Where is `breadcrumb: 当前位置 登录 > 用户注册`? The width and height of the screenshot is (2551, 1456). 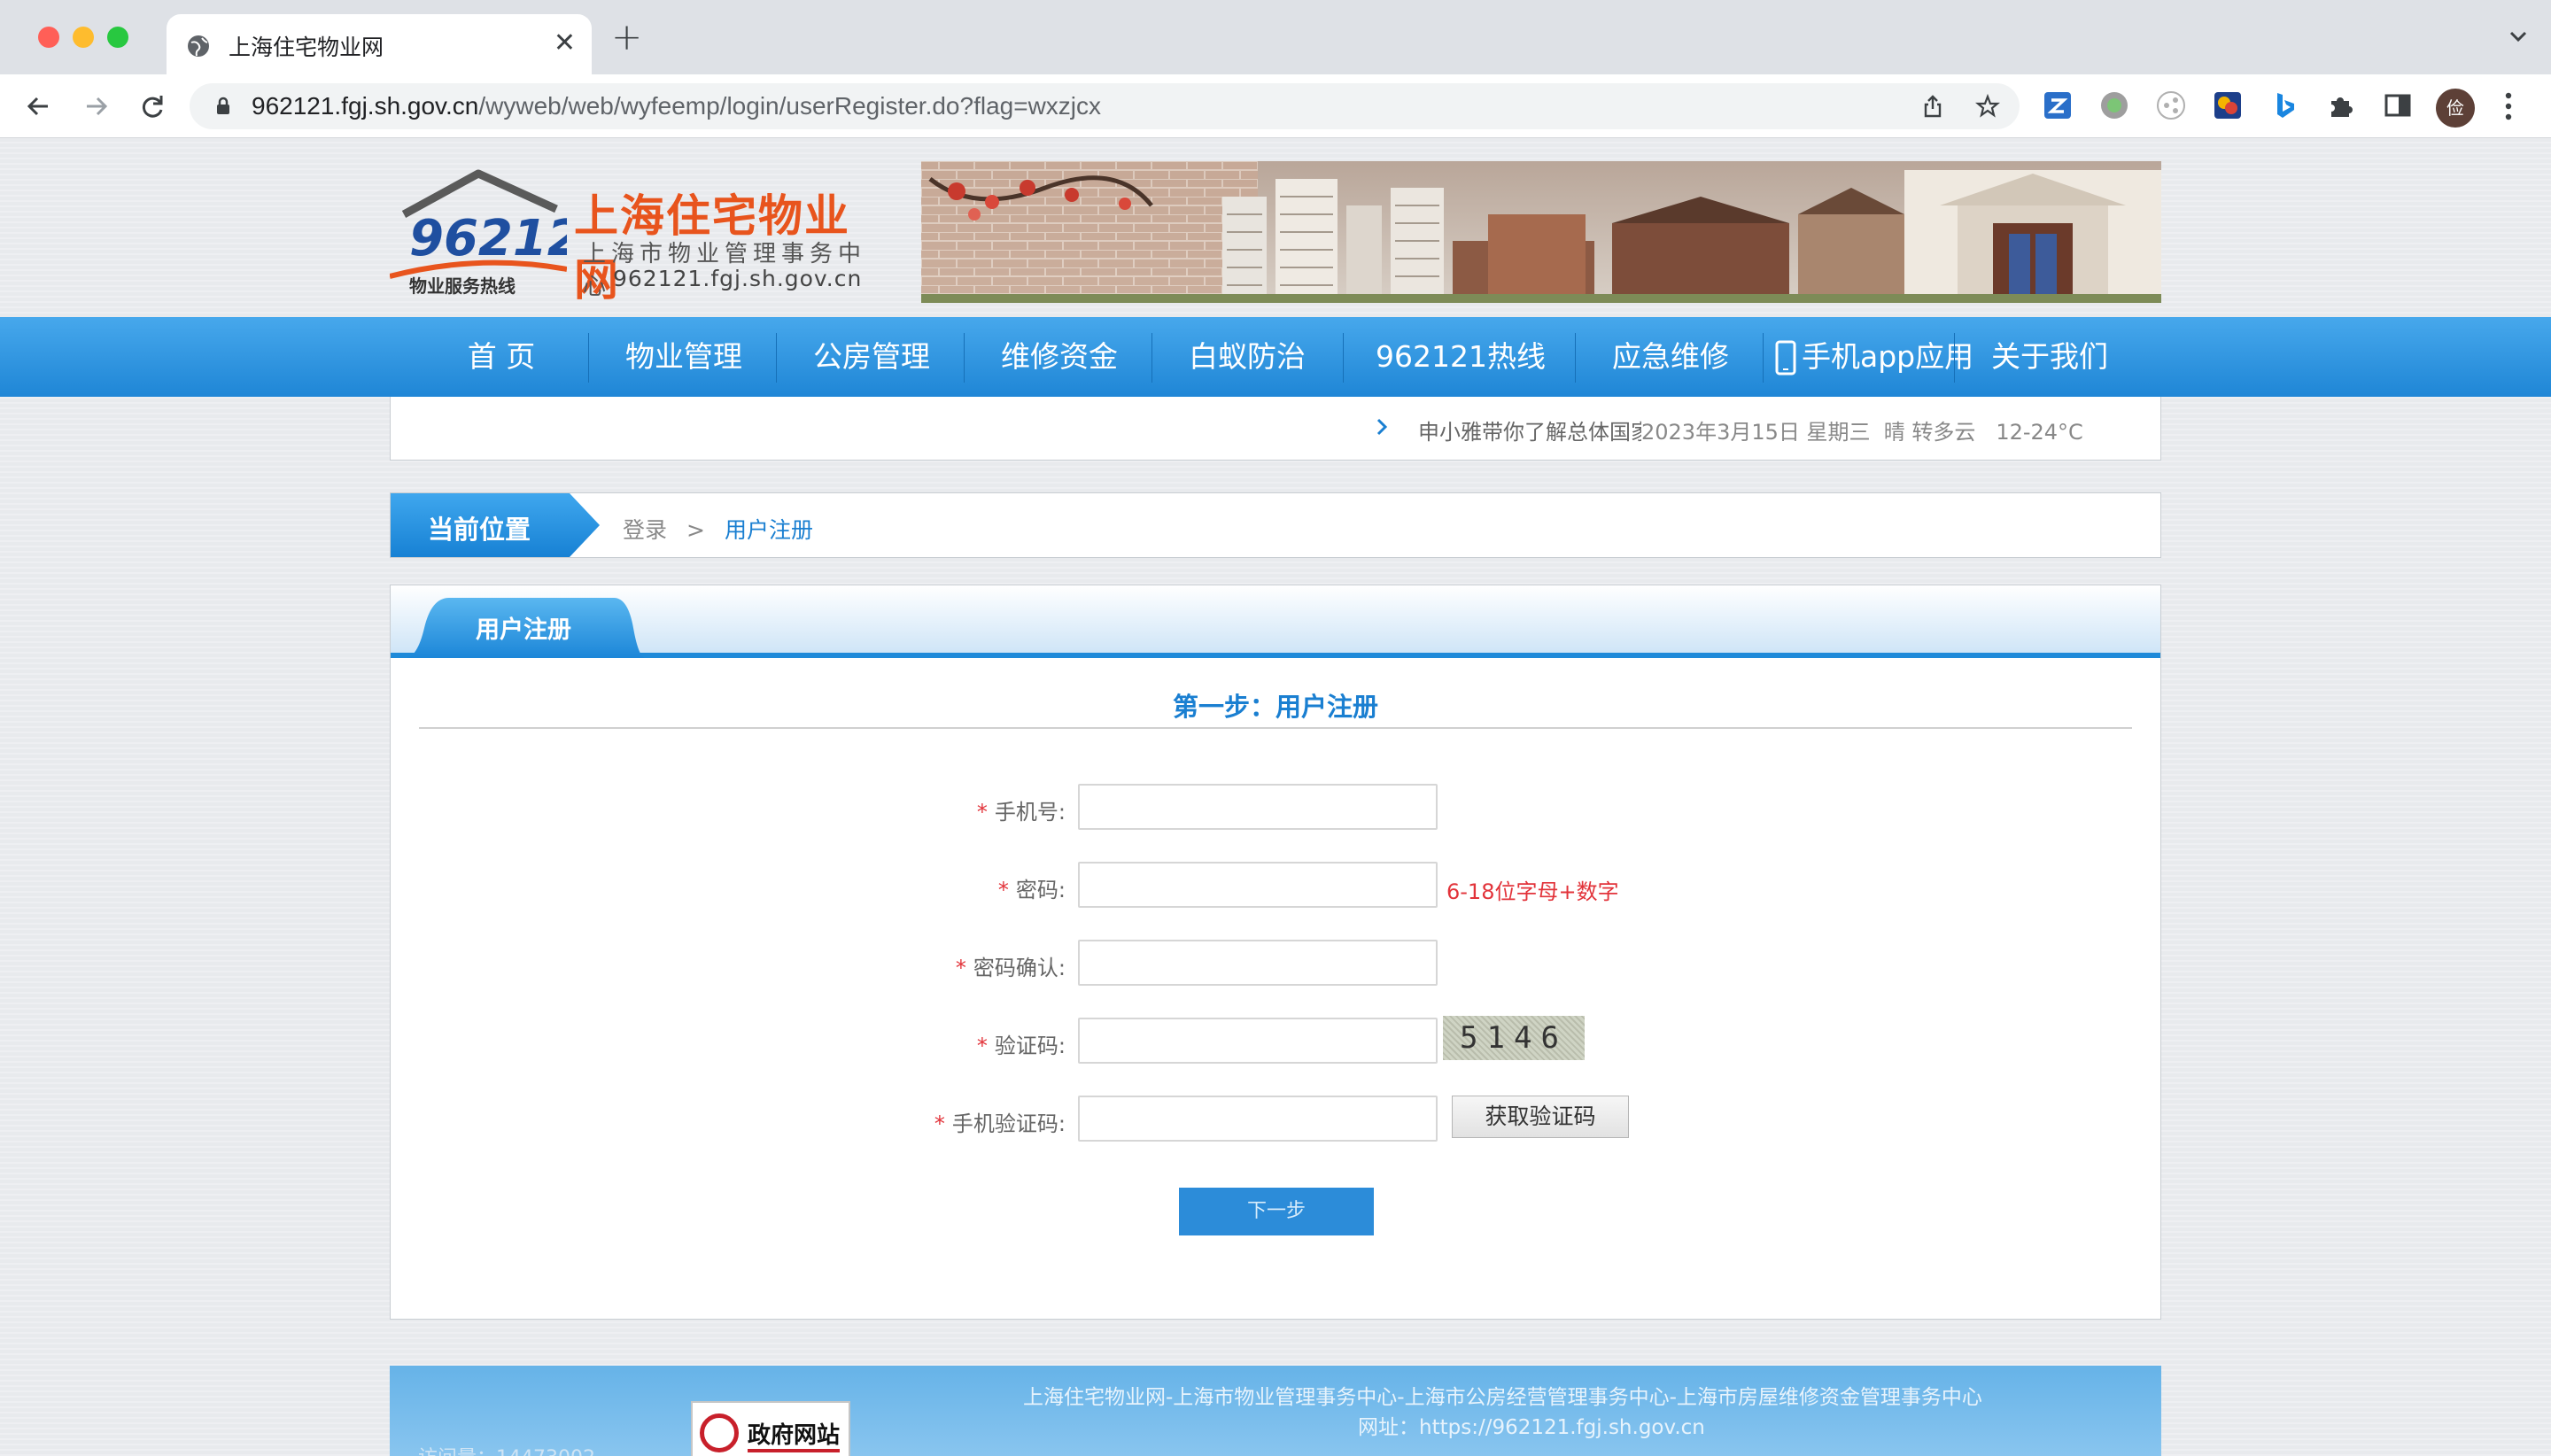
breadcrumb: 当前位置 登录 > 用户注册 is located at coordinates (1275, 525).